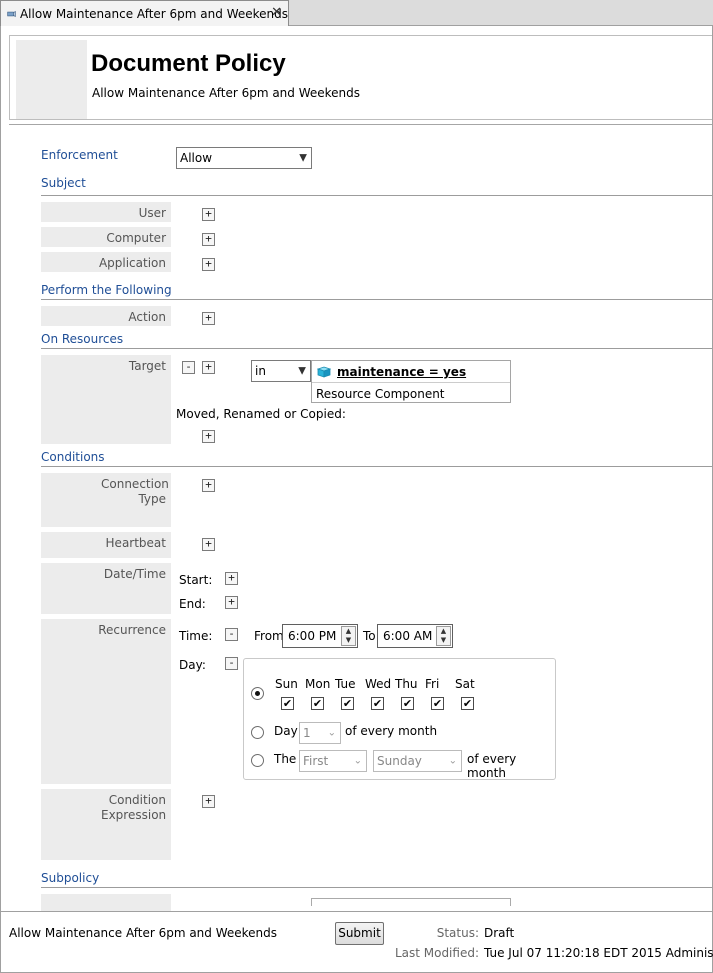 This screenshot has width=713, height=973. Describe the element at coordinates (333, 761) in the screenshot. I see `ordinal-select: First ⌄` at that location.